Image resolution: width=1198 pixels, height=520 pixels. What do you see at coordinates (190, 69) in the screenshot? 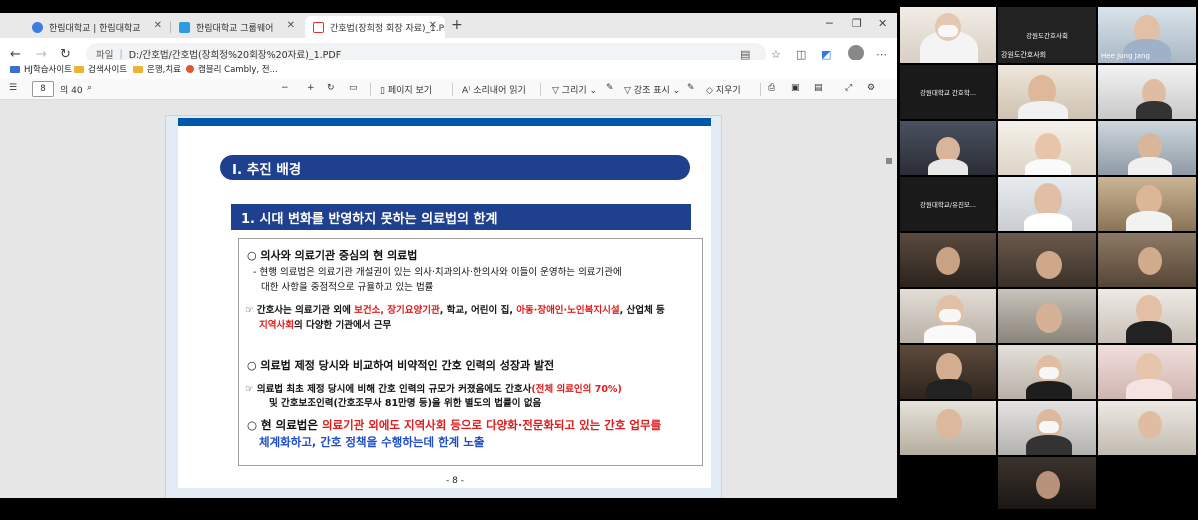
I see `cambly-icon` at bounding box center [190, 69].